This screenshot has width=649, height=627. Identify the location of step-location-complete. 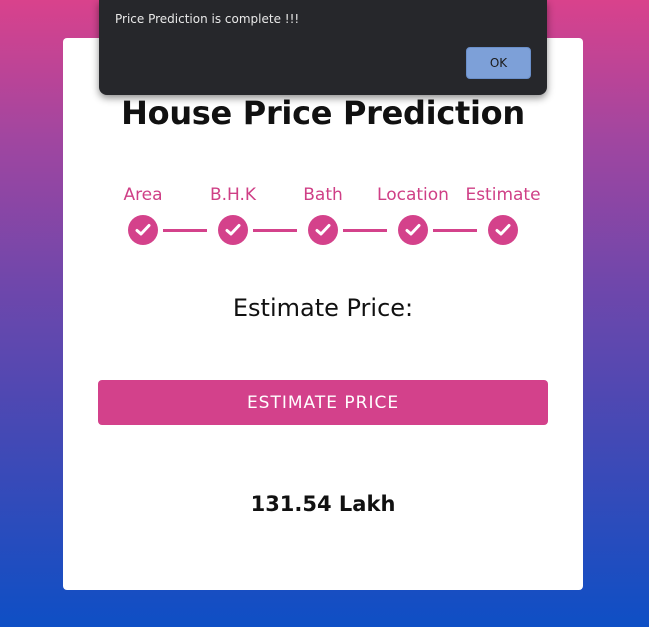
(413, 230).